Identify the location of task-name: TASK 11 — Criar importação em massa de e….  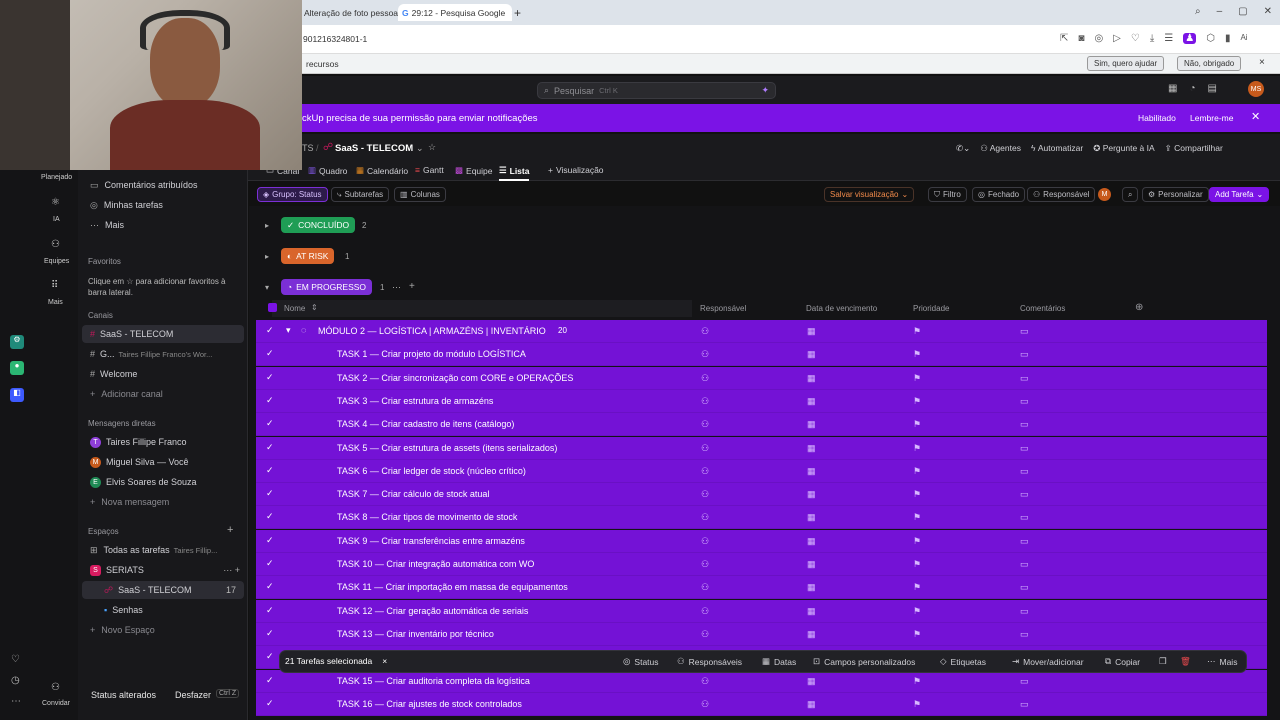
(452, 587).